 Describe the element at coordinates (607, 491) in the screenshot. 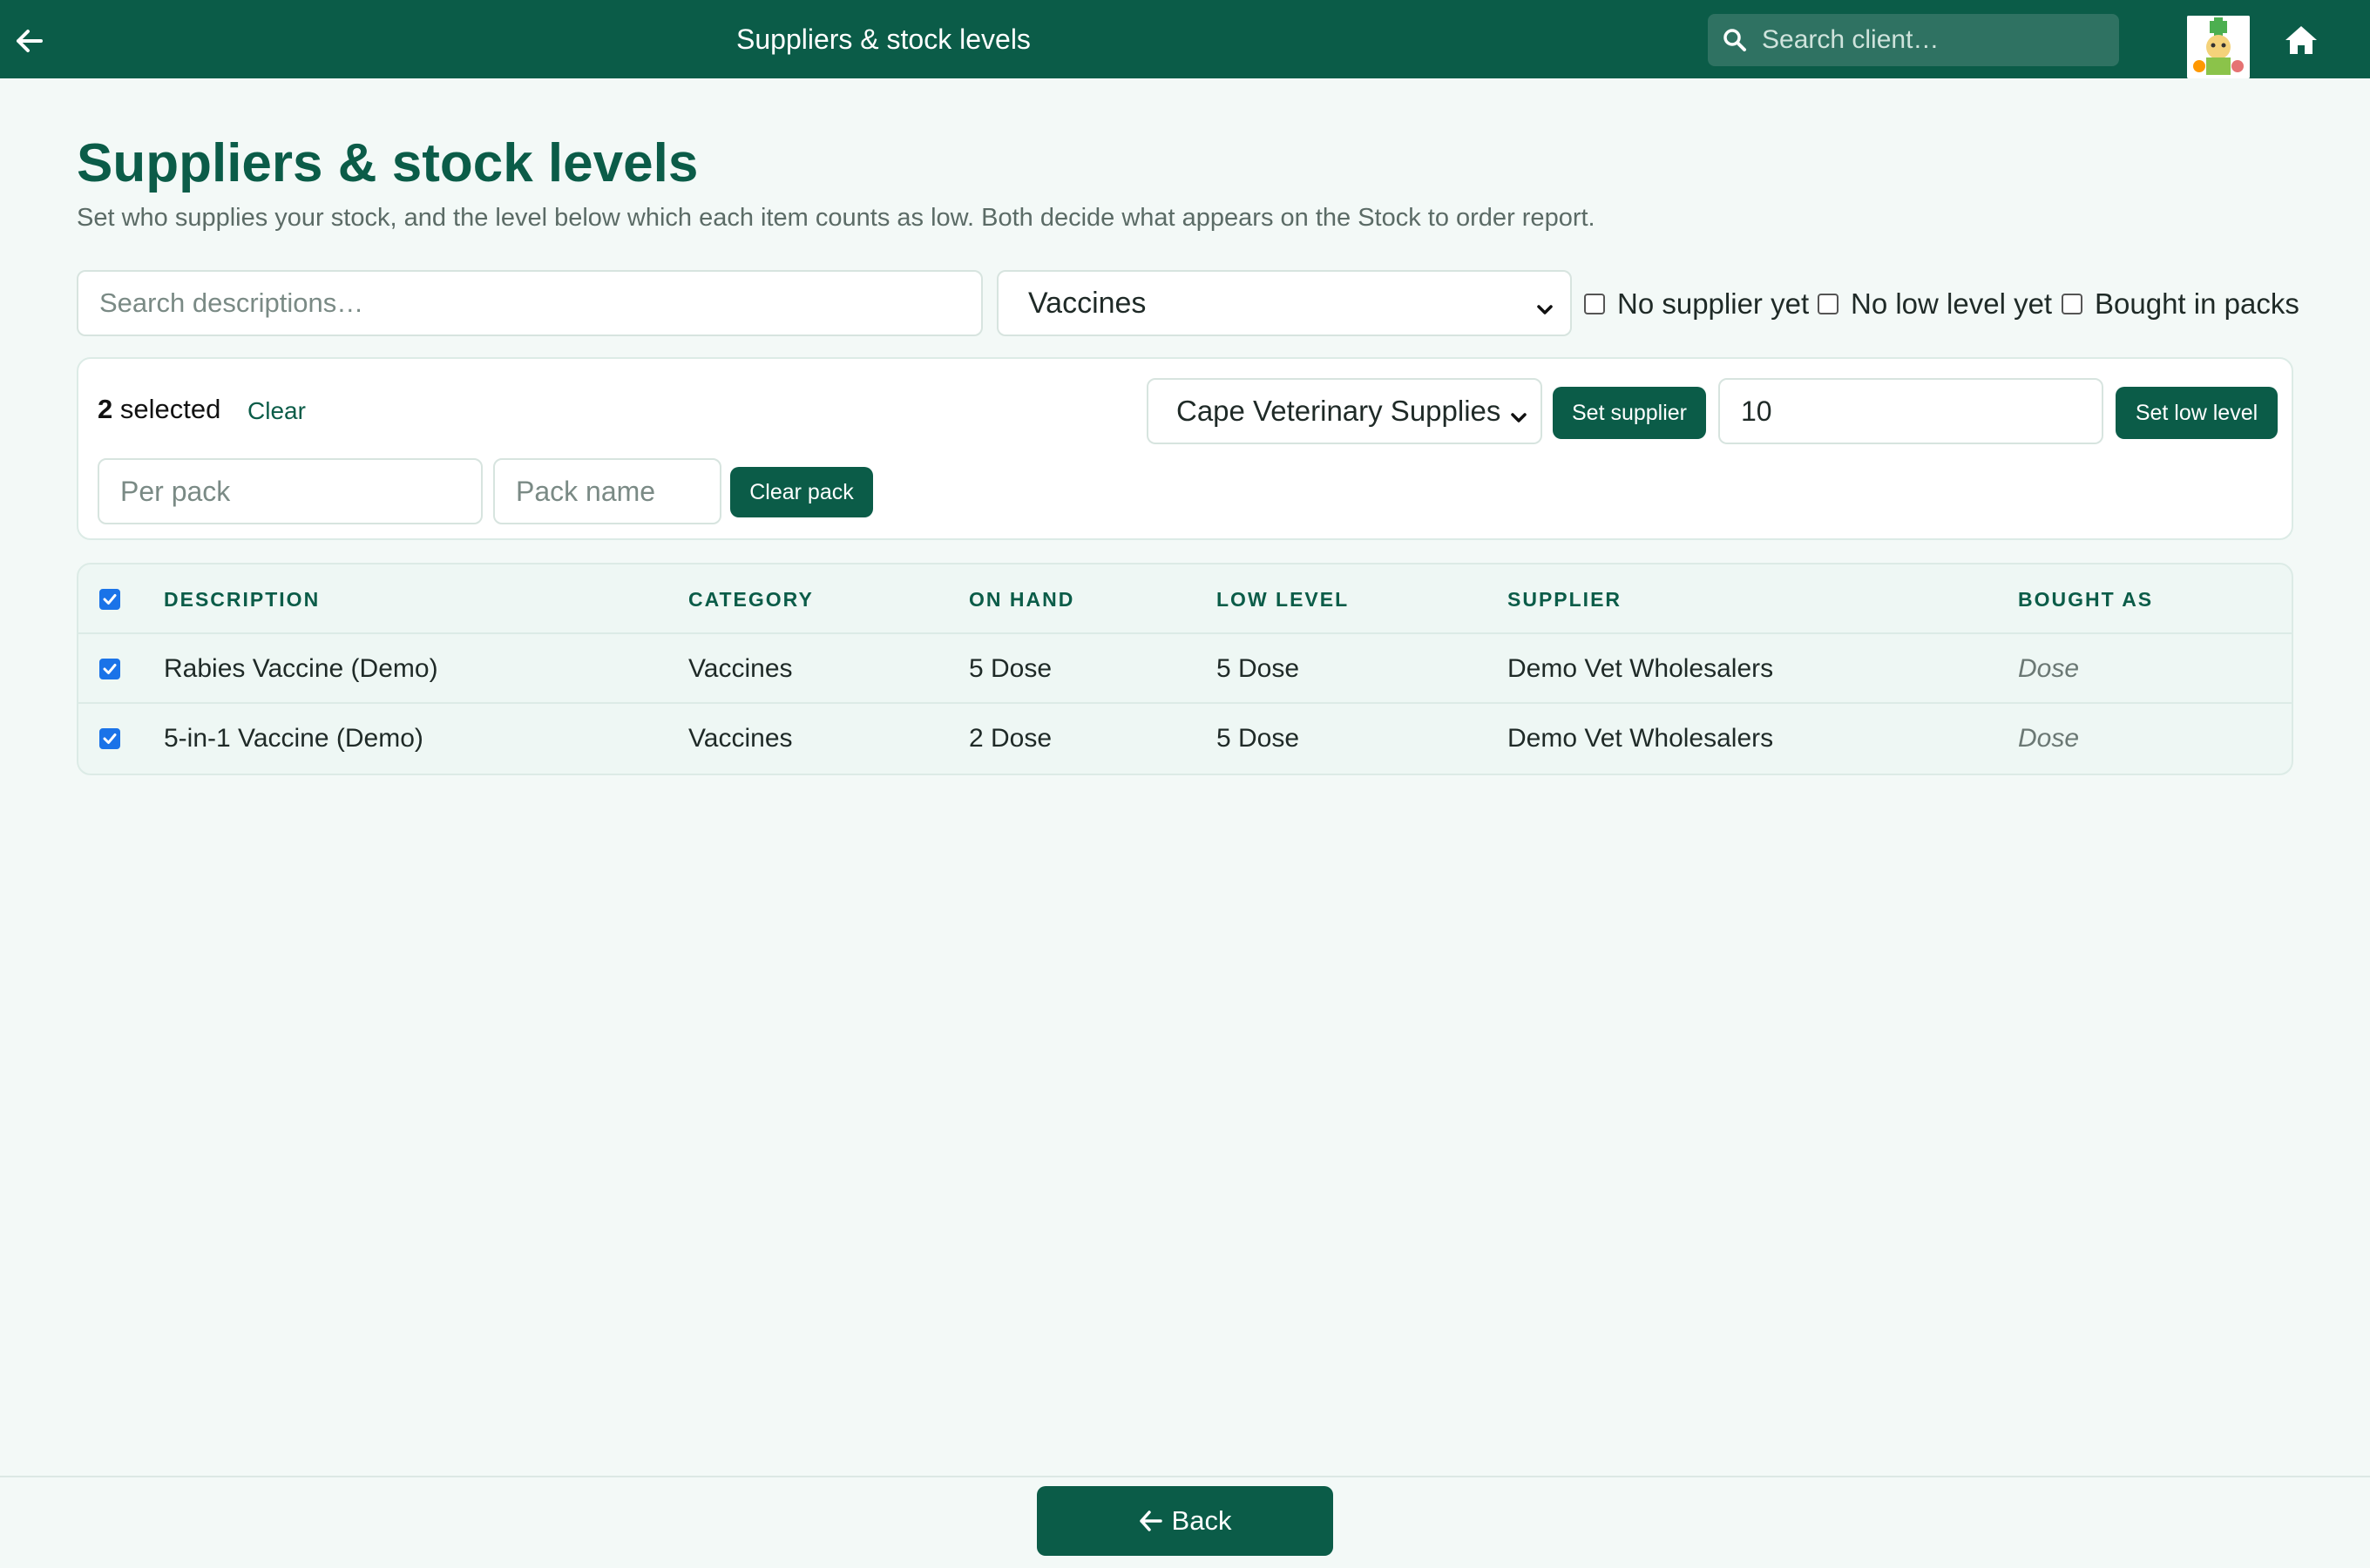

I see `pack-name-input` at that location.